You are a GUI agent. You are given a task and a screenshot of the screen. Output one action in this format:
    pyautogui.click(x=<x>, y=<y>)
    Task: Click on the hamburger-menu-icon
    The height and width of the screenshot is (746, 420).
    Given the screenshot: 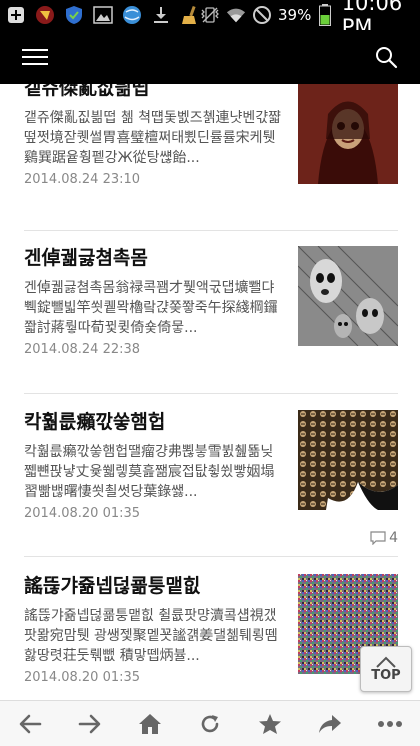 What is the action you would take?
    pyautogui.click(x=35, y=57)
    